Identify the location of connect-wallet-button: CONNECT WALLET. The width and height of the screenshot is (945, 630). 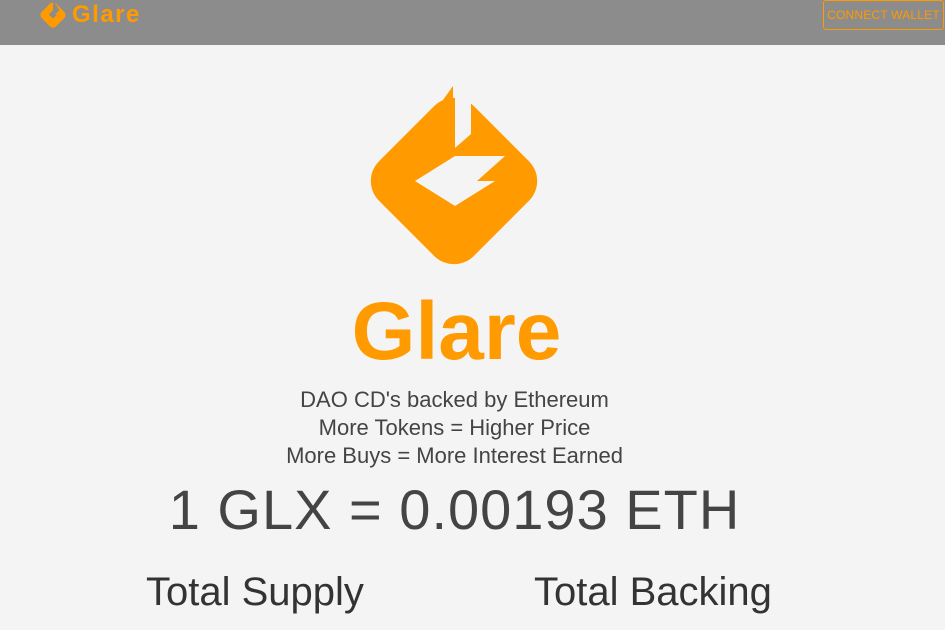
(883, 15).